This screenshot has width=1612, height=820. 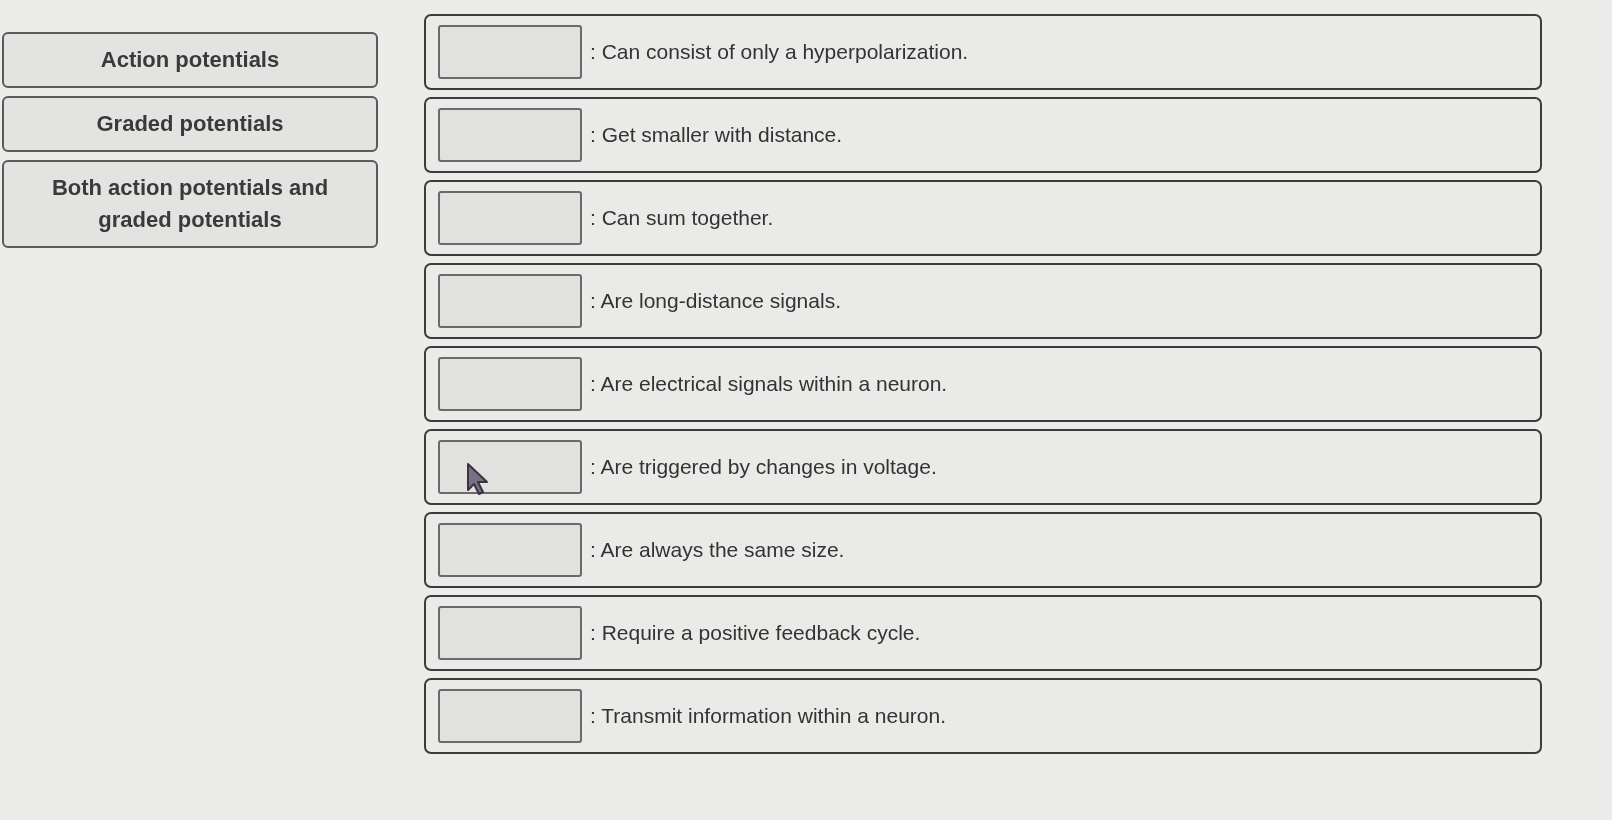 I want to click on answer-tile: Both action potentials and graded potentials, so click(x=190, y=203).